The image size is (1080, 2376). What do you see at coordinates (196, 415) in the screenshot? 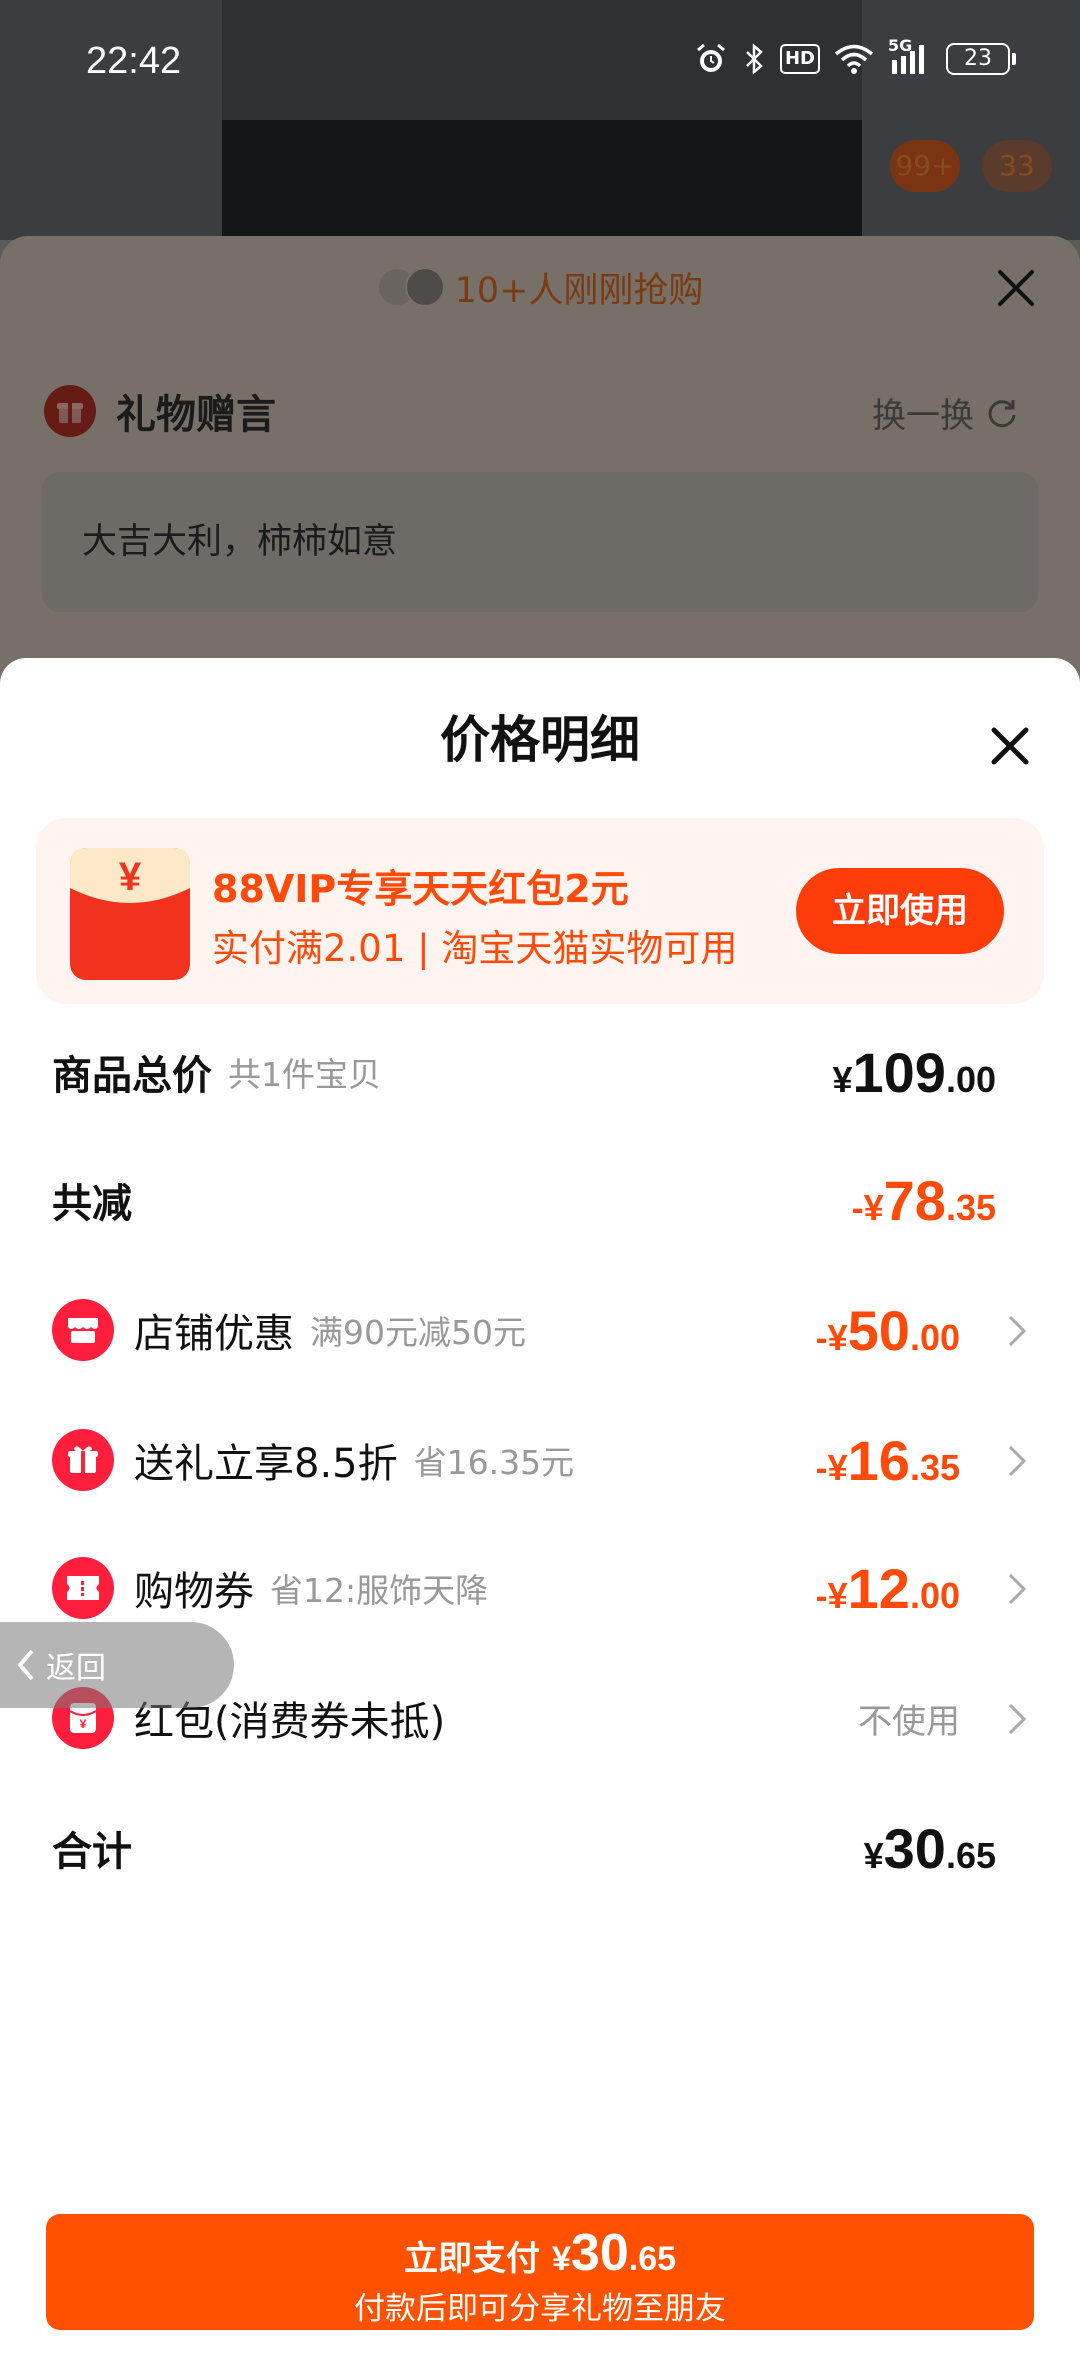
I see `gift-message-title: 礼物赠言` at bounding box center [196, 415].